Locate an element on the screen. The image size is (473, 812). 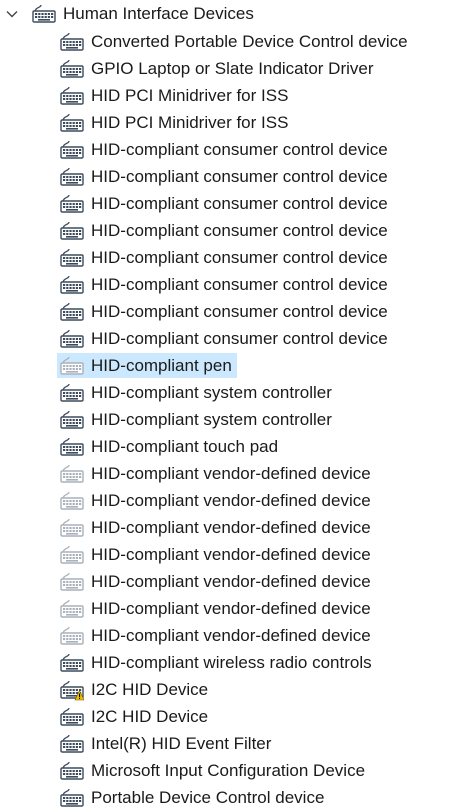
device-row: Converted Portable Device Control device is located at coordinates (236, 41).